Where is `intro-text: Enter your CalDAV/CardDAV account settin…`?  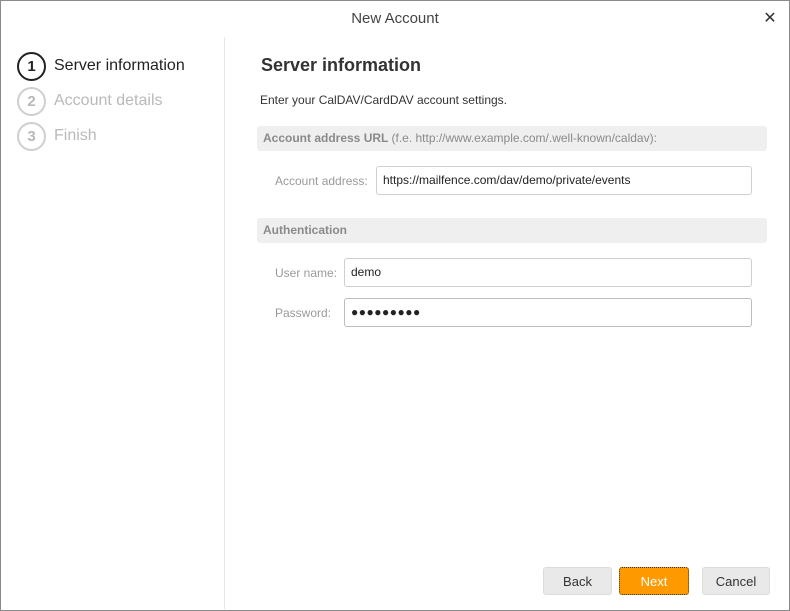
intro-text: Enter your CalDAV/CardDAV account settin… is located at coordinates (383, 100).